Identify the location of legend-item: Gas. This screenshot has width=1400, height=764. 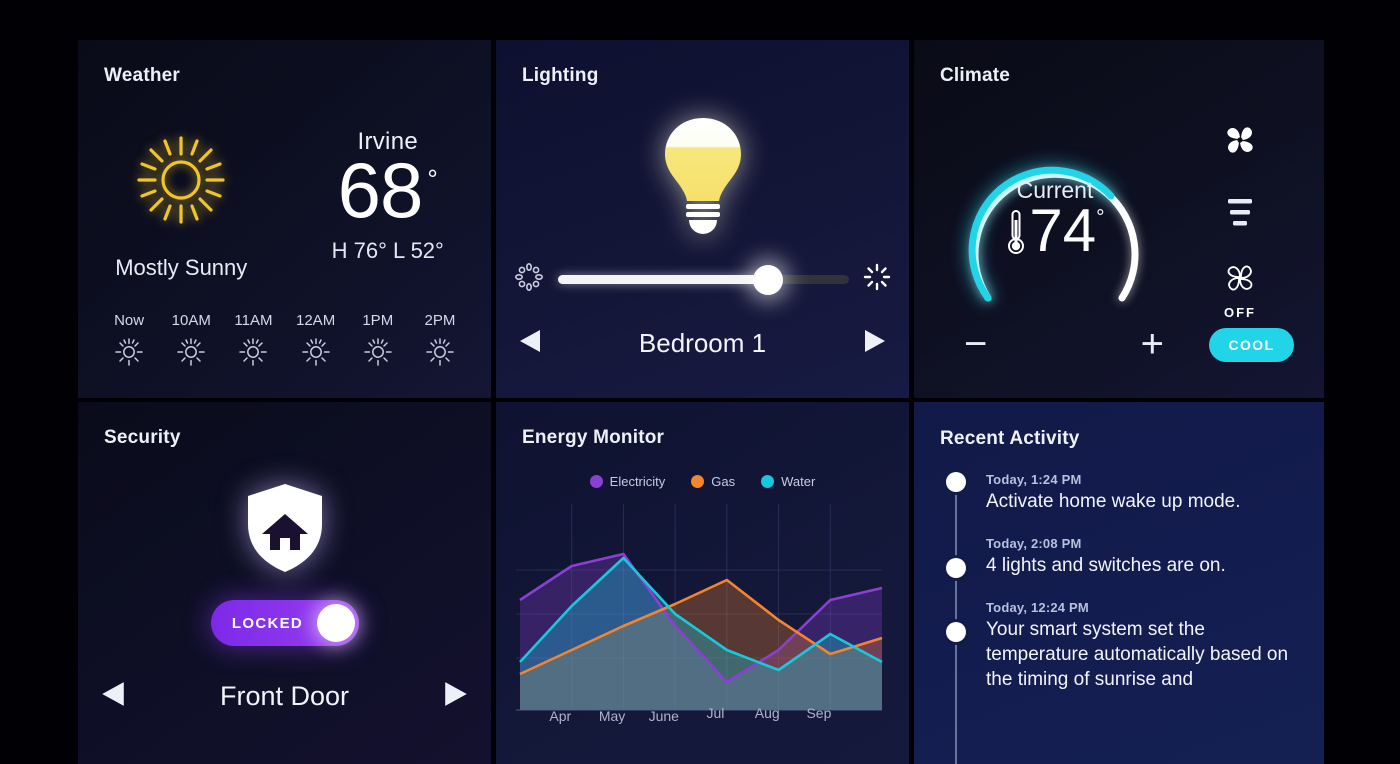
(713, 481).